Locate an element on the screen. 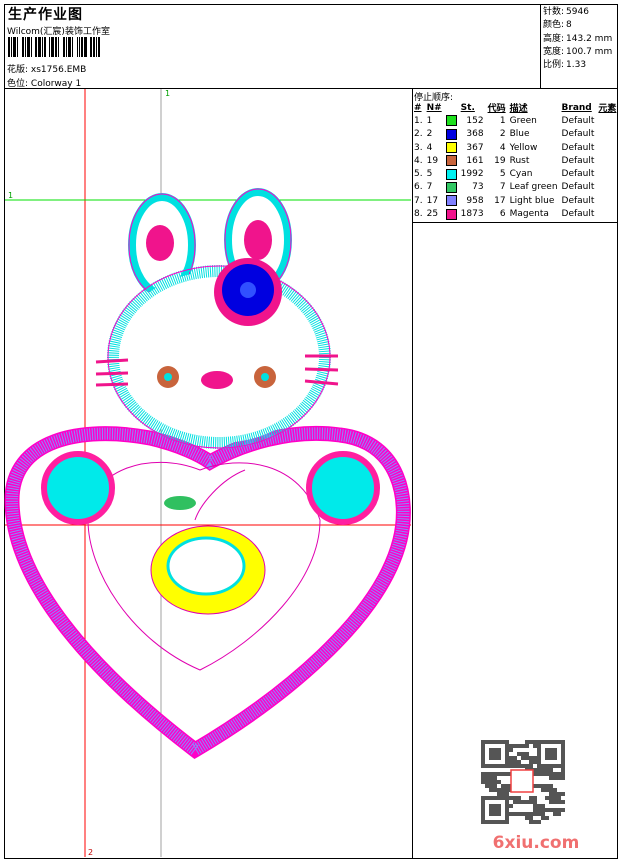 This screenshot has height=860, width=620. rabbit is located at coordinates (217, 318).